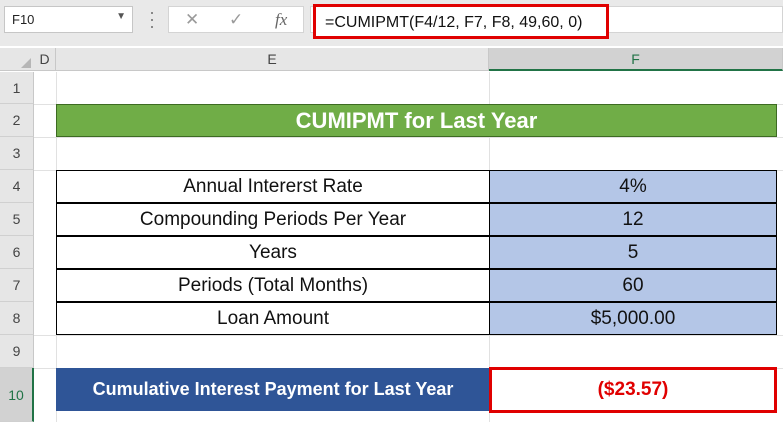 The width and height of the screenshot is (783, 422). Describe the element at coordinates (633, 186) in the screenshot. I see `table-value-cell: 4%` at that location.